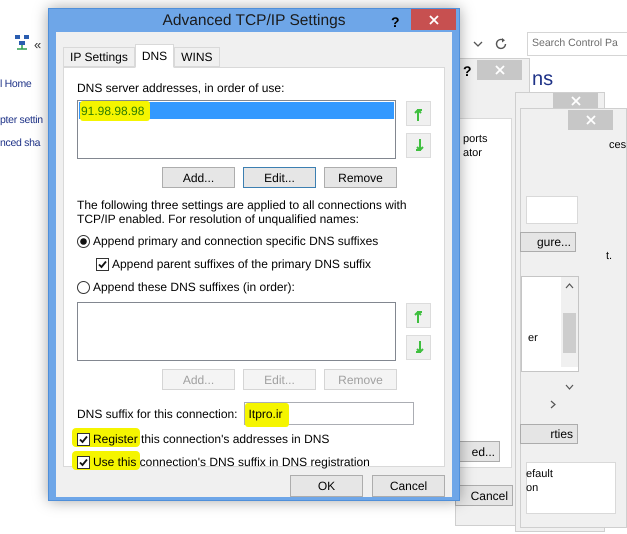 The height and width of the screenshot is (534, 627). What do you see at coordinates (539, 474) in the screenshot?
I see `label-text: efault` at bounding box center [539, 474].